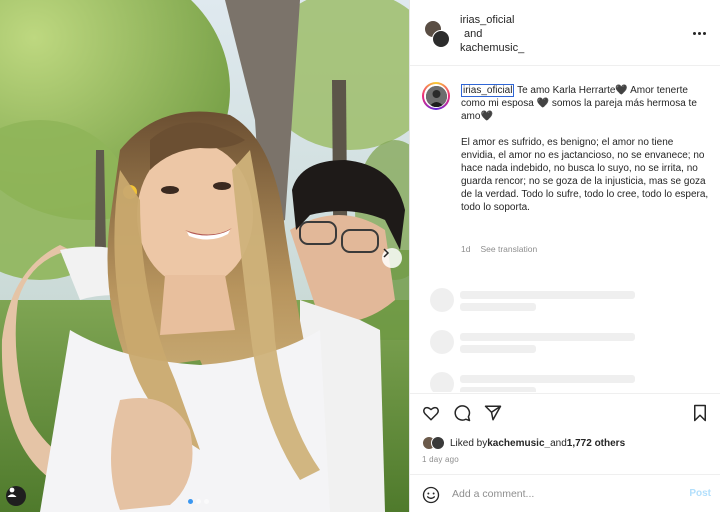  I want to click on bookmark-icon, so click(700, 413).